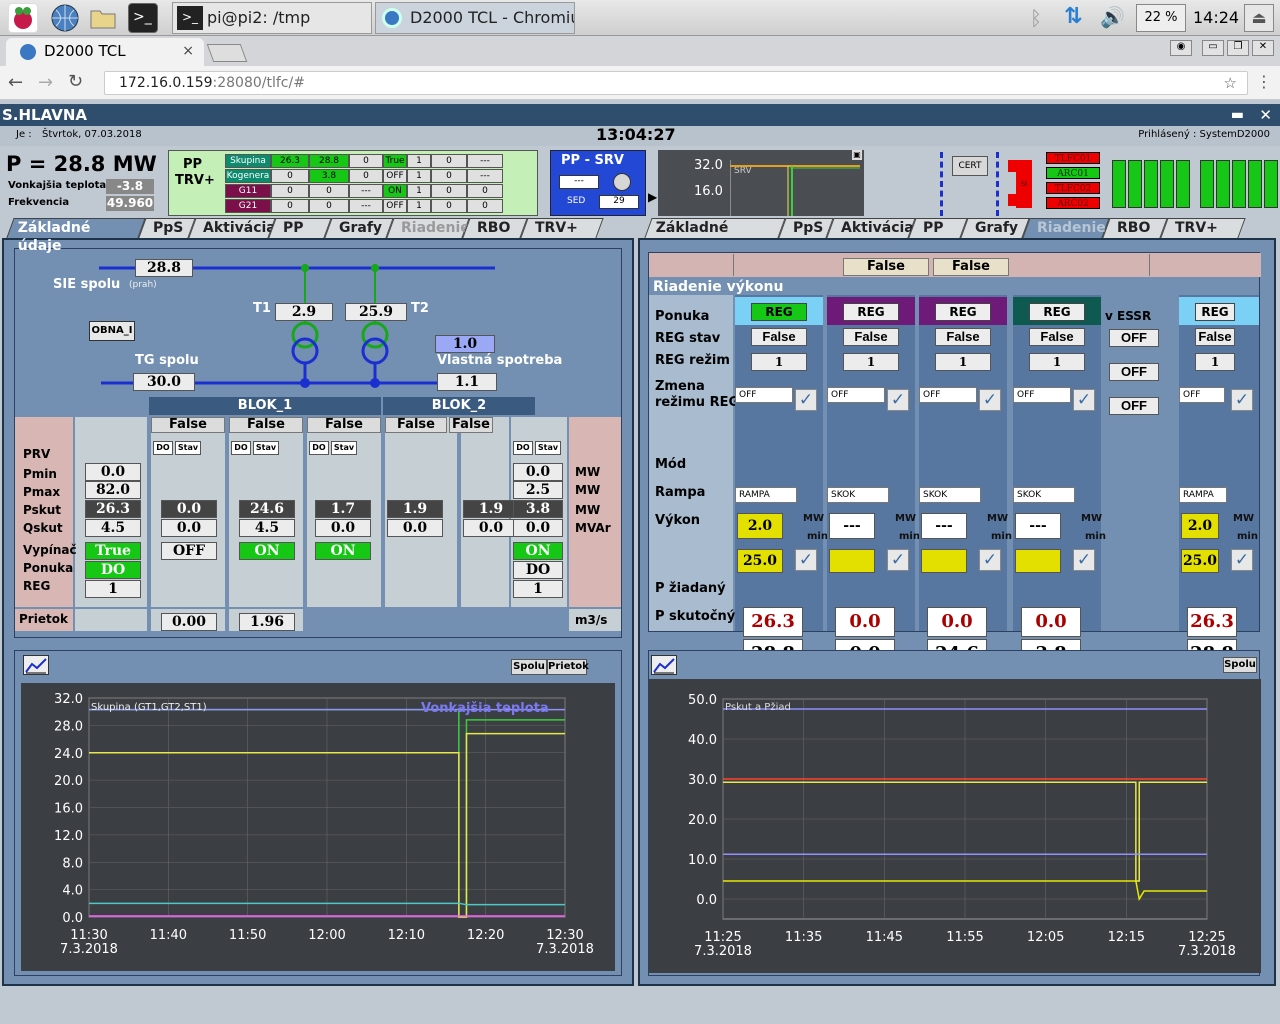 Image resolution: width=1280 pixels, height=1024 pixels. I want to click on forward-arrow-icon: →, so click(45, 82).